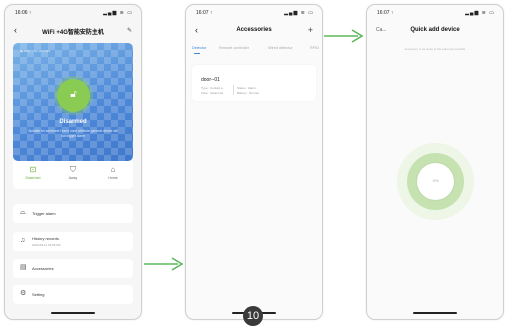  Describe the element at coordinates (210, 80) in the screenshot. I see `device-name: door--01` at that location.